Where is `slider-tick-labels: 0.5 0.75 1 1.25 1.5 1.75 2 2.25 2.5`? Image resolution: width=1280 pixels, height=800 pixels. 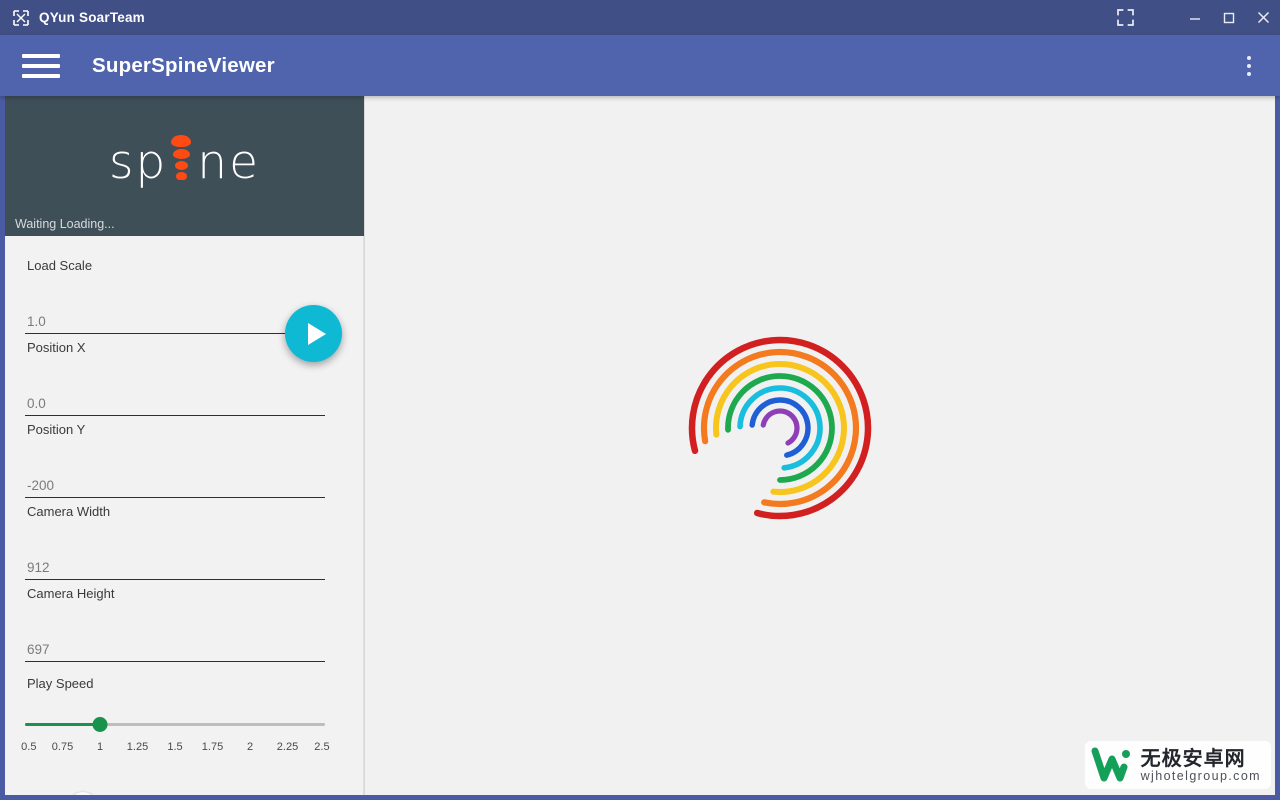
slider-tick-labels: 0.5 0.75 1 1.25 1.5 1.75 2 2.25 2.5 is located at coordinates (175, 750).